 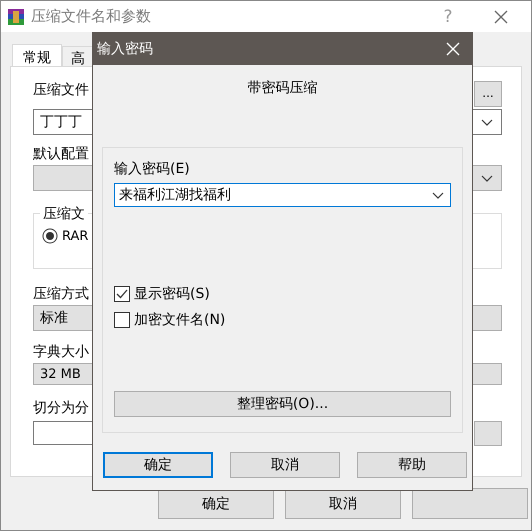 I want to click on field-label: 字典大小, so click(x=61, y=352).